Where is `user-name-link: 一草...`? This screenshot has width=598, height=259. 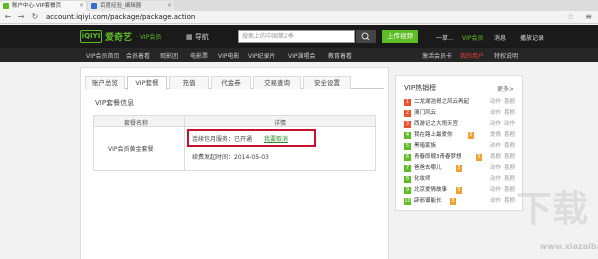 user-name-link: 一草... is located at coordinates (445, 37).